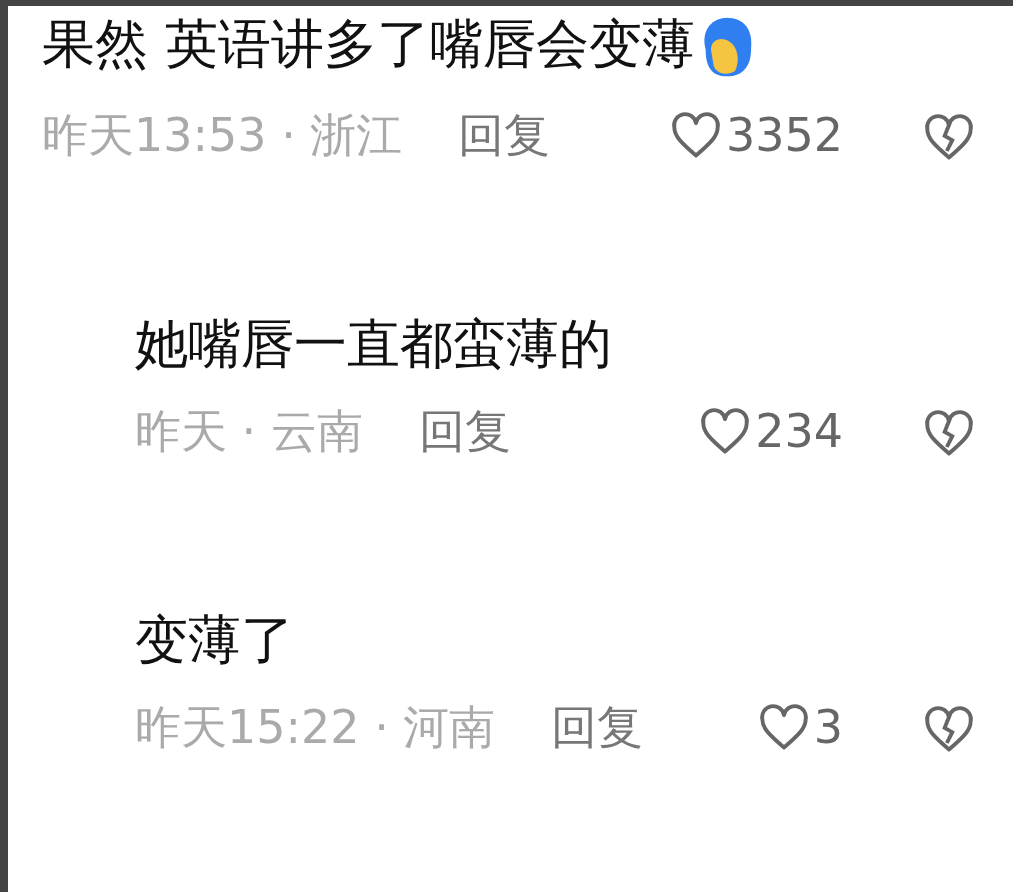 The height and width of the screenshot is (892, 1013). I want to click on like-count: 3352, so click(784, 136).